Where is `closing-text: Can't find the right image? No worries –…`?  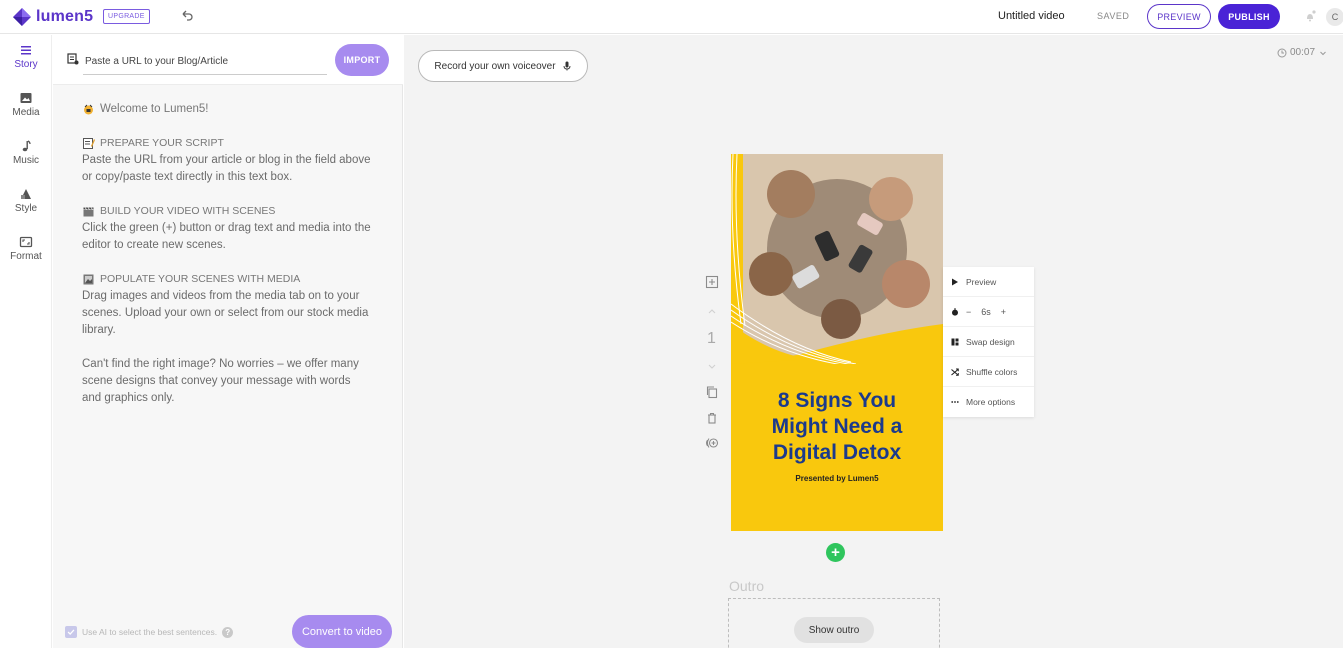 closing-text: Can't find the right image? No worries –… is located at coordinates (220, 381).